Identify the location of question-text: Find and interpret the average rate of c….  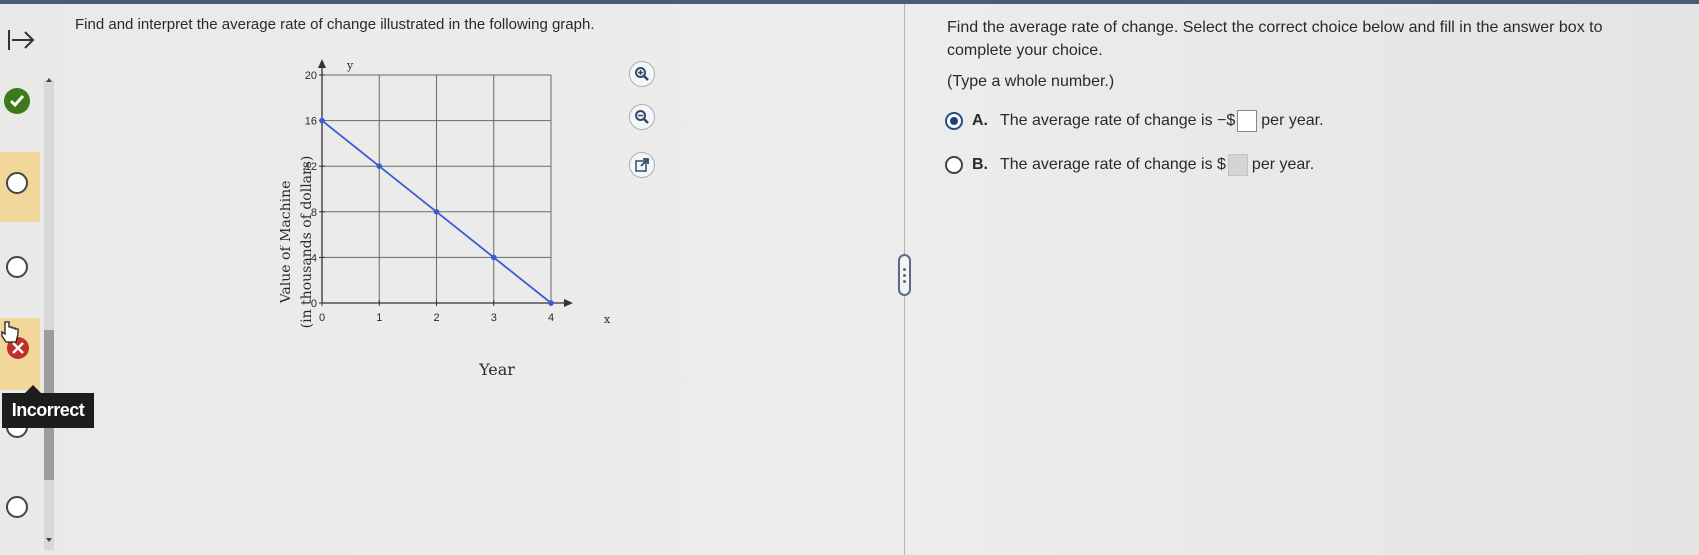
(335, 24).